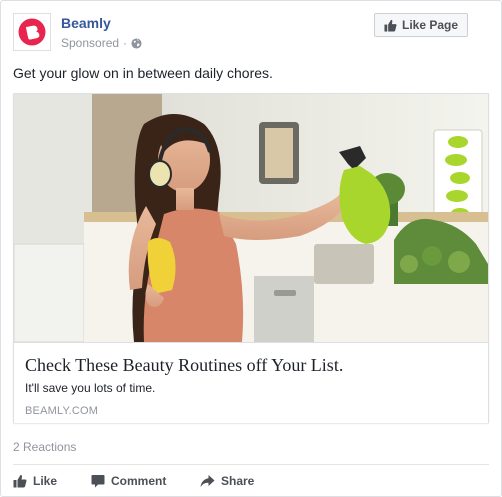 This screenshot has width=502, height=497. I want to click on like-button: Like, so click(35, 481).